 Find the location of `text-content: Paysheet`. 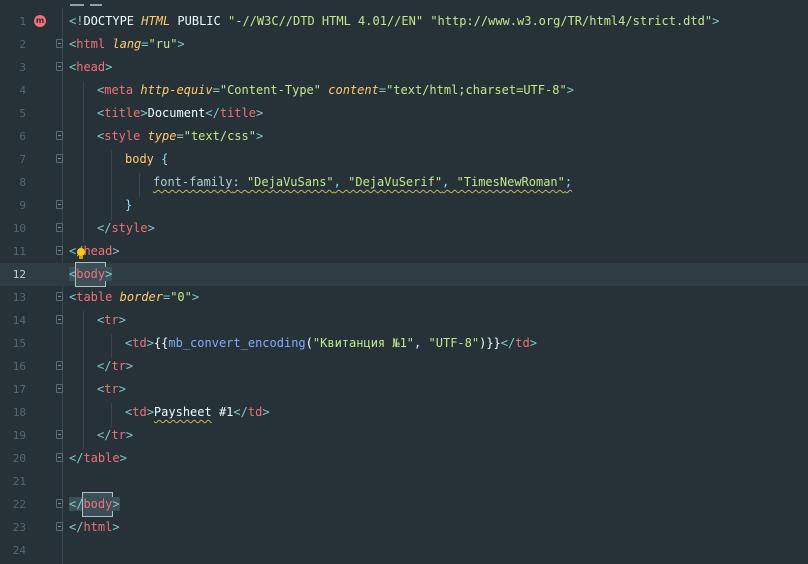

text-content: Paysheet is located at coordinates (182, 412).